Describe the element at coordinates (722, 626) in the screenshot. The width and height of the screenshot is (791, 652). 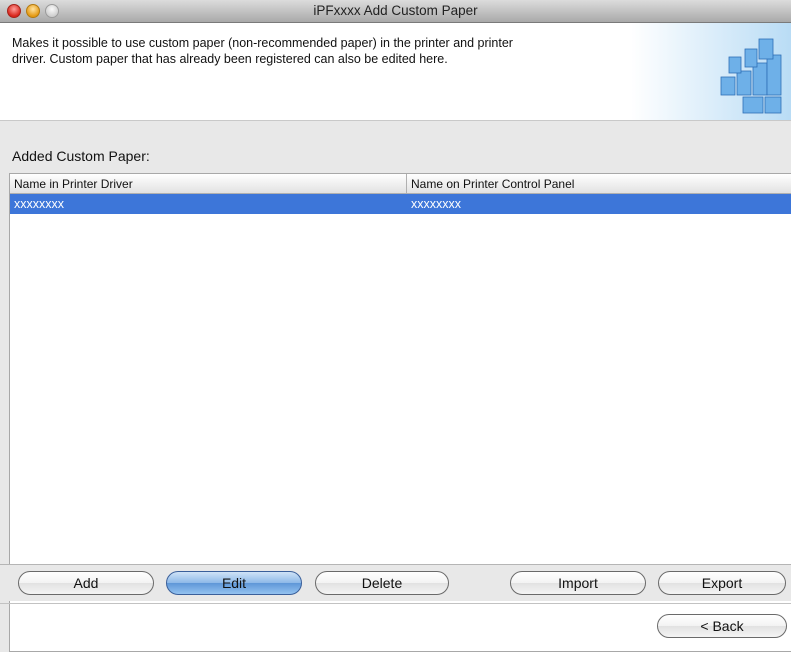
I see `back-button: < Back` at that location.